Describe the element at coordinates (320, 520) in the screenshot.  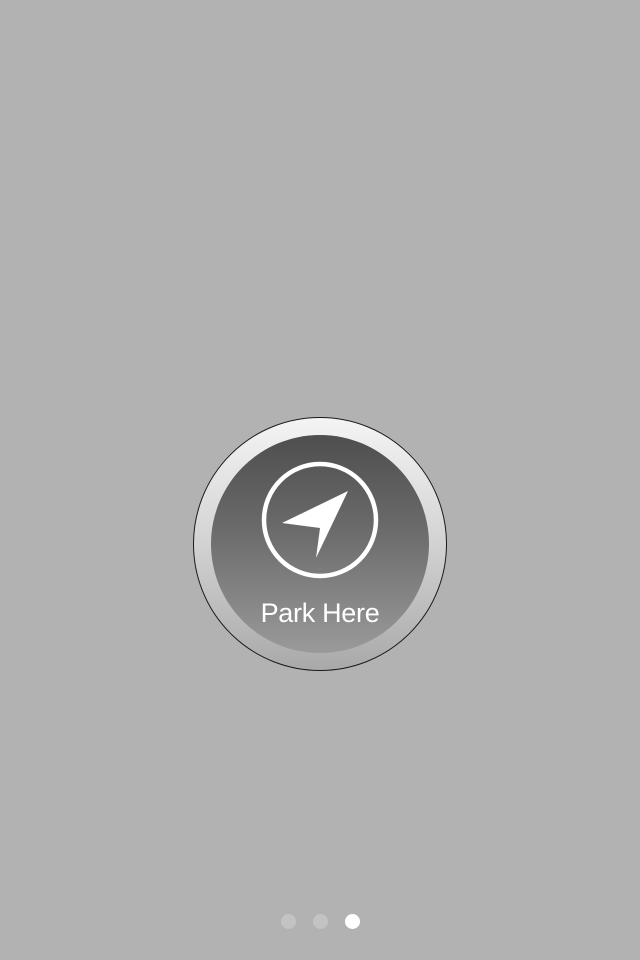
I see `navigation-arrow-icon` at that location.